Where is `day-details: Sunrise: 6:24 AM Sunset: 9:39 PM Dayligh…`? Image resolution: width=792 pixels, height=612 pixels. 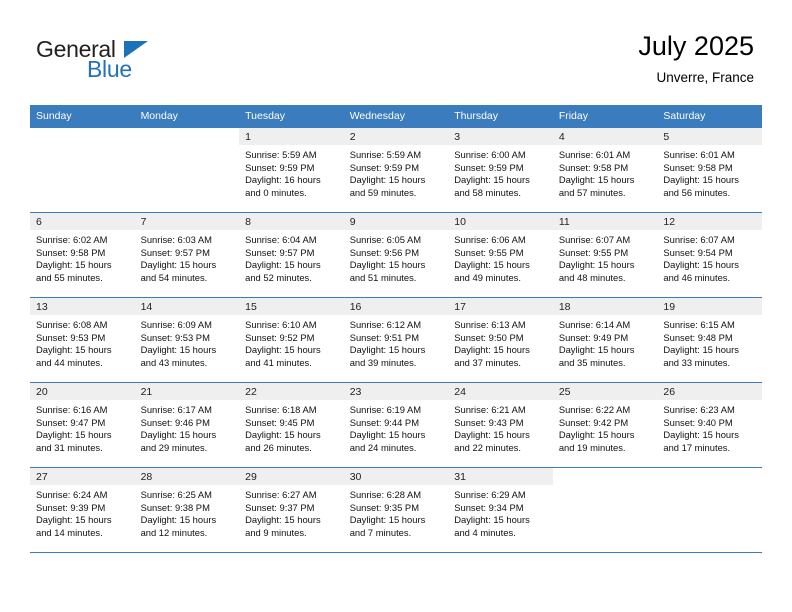
day-details: Sunrise: 6:24 AM Sunset: 9:39 PM Dayligh… is located at coordinates (82, 512).